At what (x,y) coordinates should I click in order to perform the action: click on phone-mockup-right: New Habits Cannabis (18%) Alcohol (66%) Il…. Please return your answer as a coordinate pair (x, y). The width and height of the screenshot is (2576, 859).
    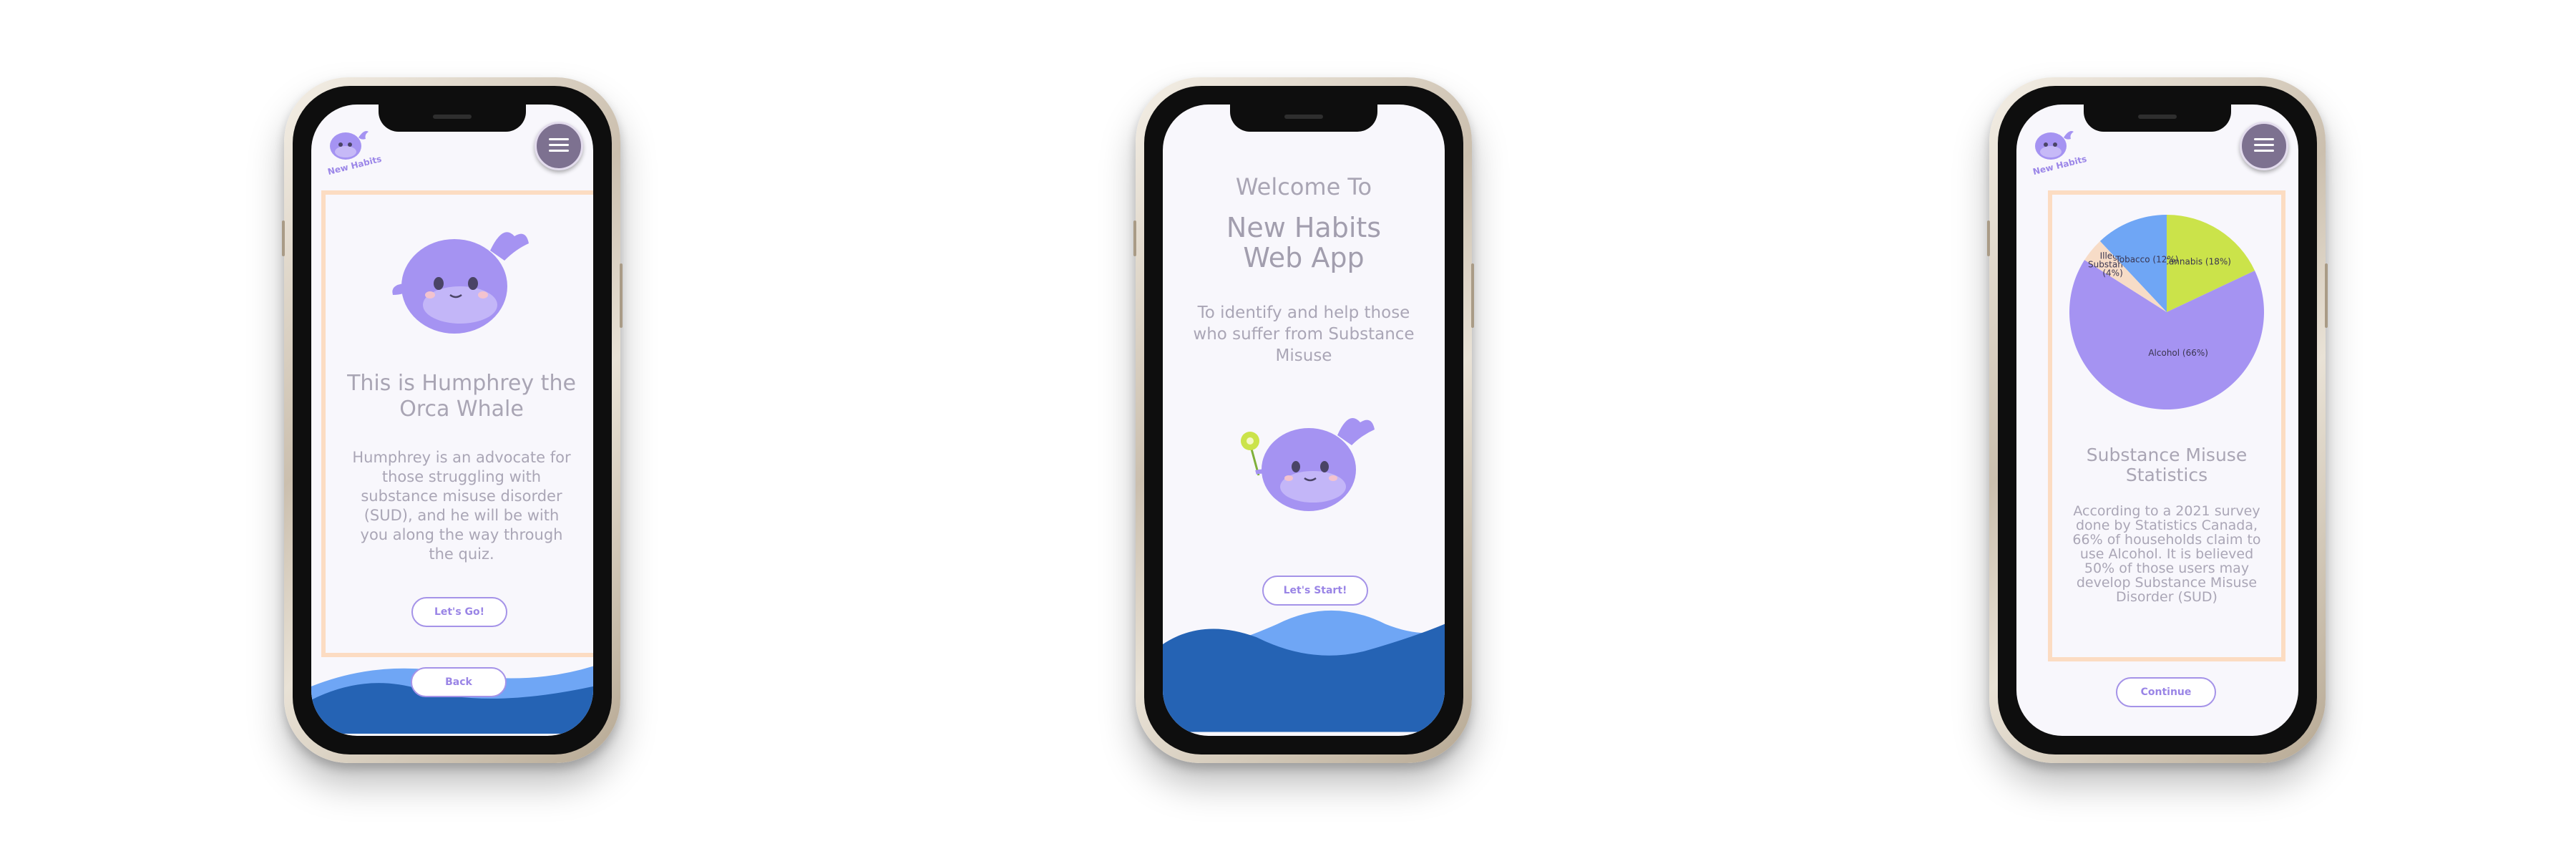
    Looking at the image, I should click on (2157, 420).